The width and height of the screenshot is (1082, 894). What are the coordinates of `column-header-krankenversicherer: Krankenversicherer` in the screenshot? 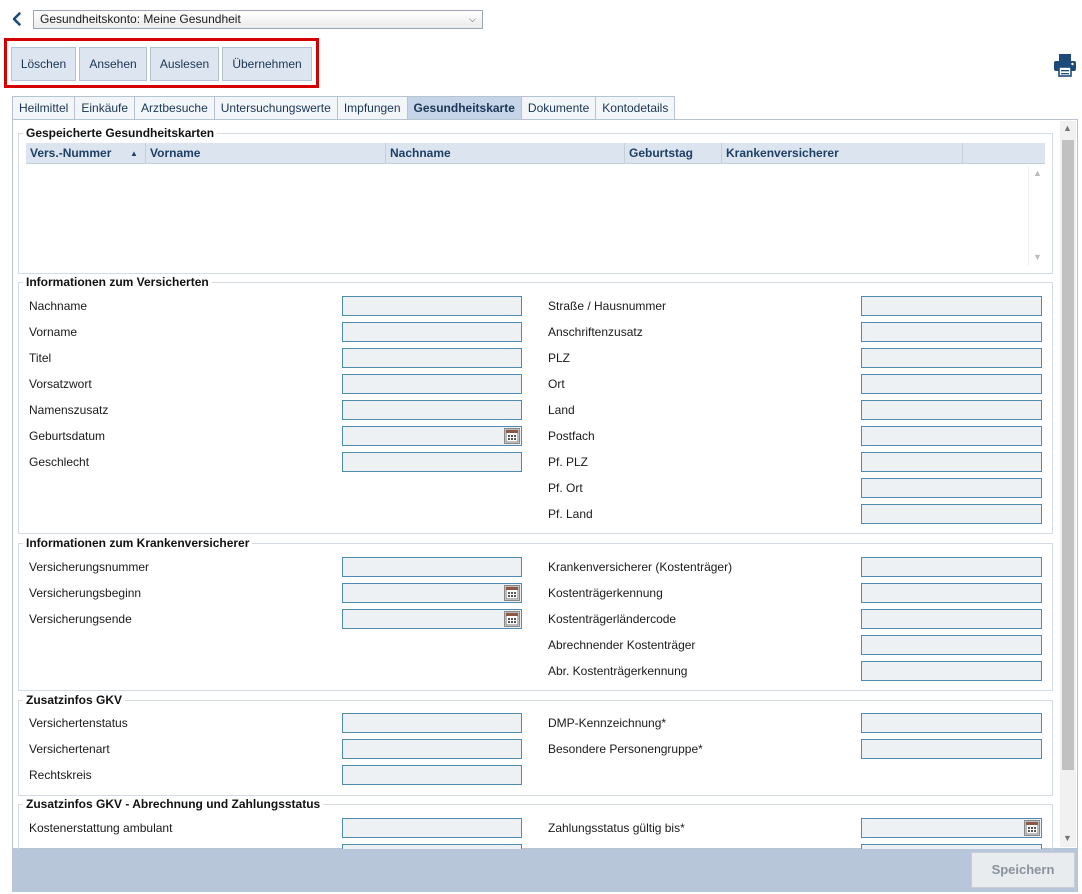 It's located at (842, 153).